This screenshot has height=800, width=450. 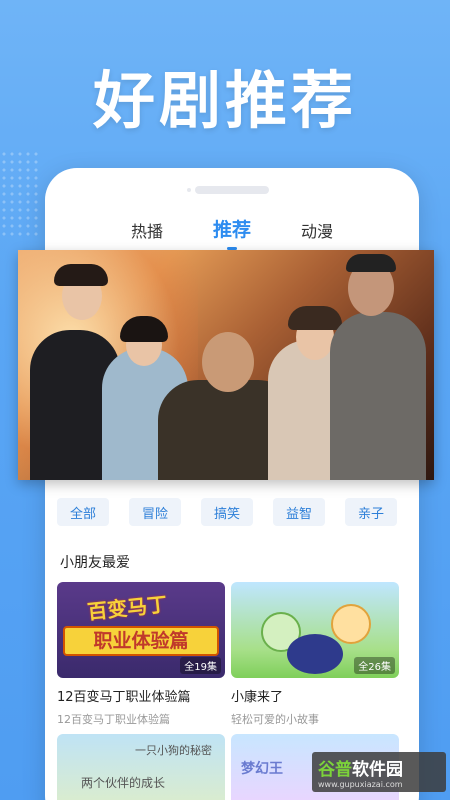 I want to click on video-subtitle: 12百变马丁职业体验篇, so click(x=113, y=719).